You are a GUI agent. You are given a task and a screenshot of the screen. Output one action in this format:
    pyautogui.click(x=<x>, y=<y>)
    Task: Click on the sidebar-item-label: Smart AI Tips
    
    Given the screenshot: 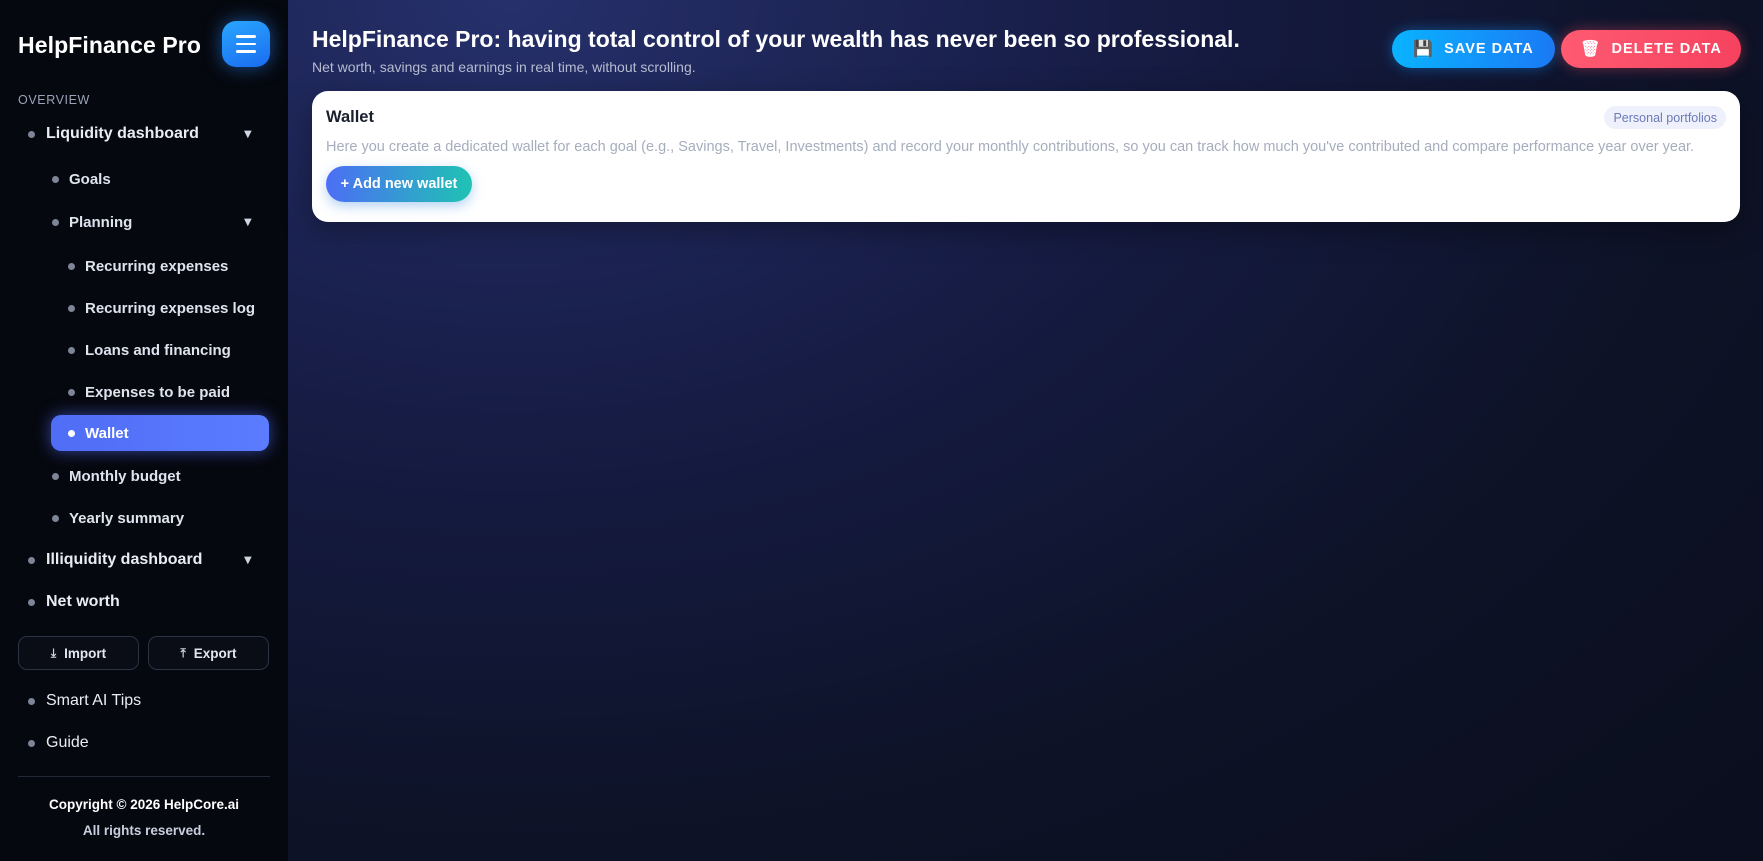 What is the action you would take?
    pyautogui.click(x=94, y=700)
    